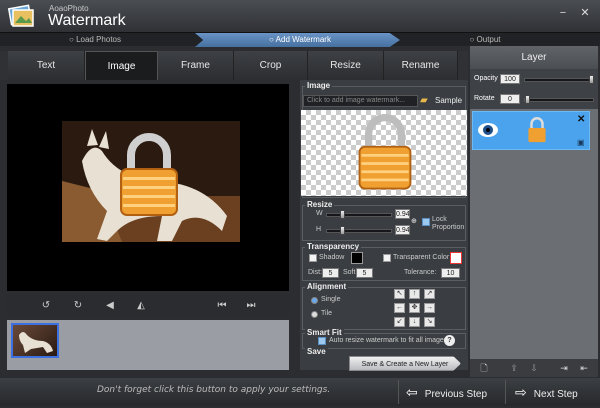 The image size is (600, 408). What do you see at coordinates (196, 65) in the screenshot?
I see `tab-frame: Frame` at bounding box center [196, 65].